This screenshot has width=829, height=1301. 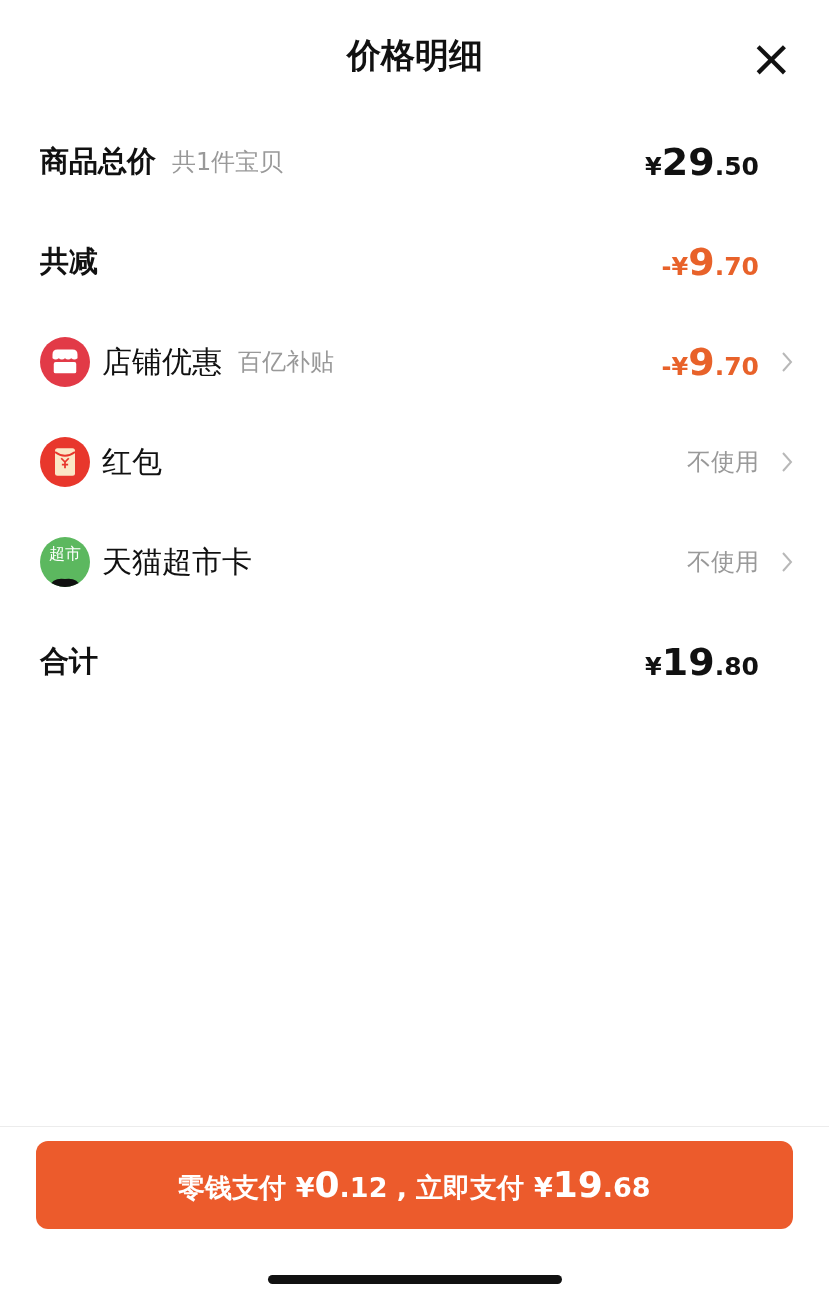 I want to click on store-icon, so click(x=65, y=362).